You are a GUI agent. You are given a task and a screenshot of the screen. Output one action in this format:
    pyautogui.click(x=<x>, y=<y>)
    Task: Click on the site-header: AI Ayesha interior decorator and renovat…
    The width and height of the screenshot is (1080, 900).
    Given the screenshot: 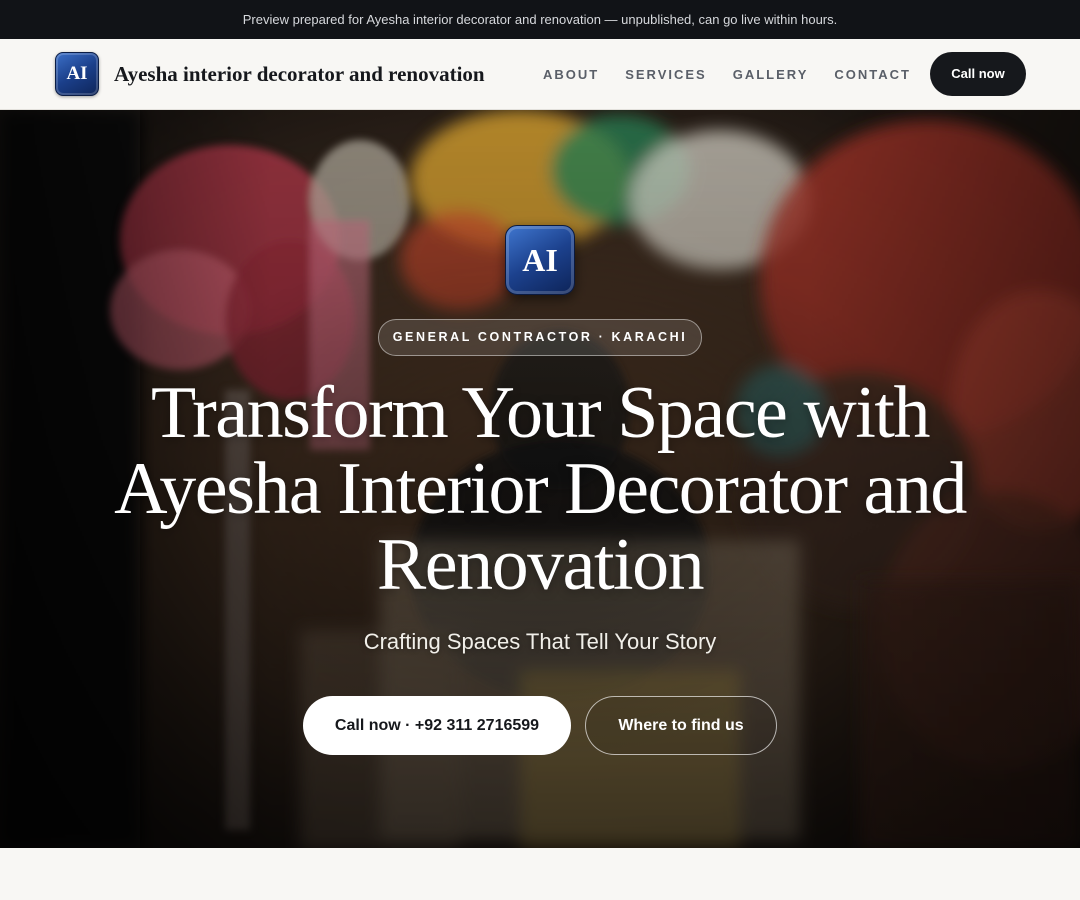 What is the action you would take?
    pyautogui.click(x=540, y=74)
    